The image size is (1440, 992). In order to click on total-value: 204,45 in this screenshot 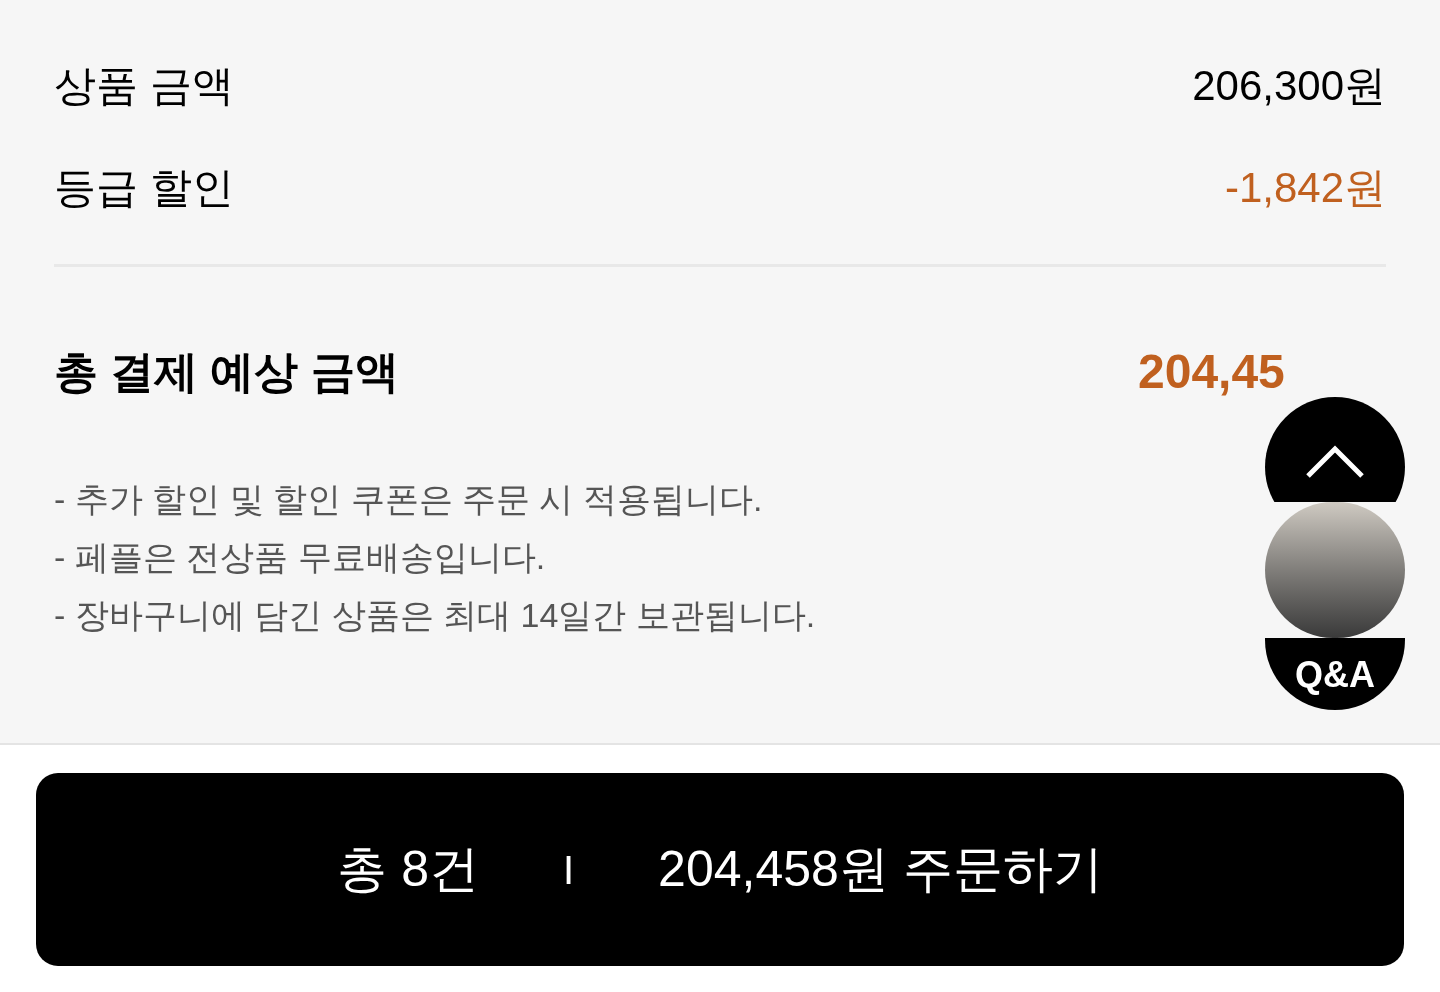, I will do `click(1212, 372)`.